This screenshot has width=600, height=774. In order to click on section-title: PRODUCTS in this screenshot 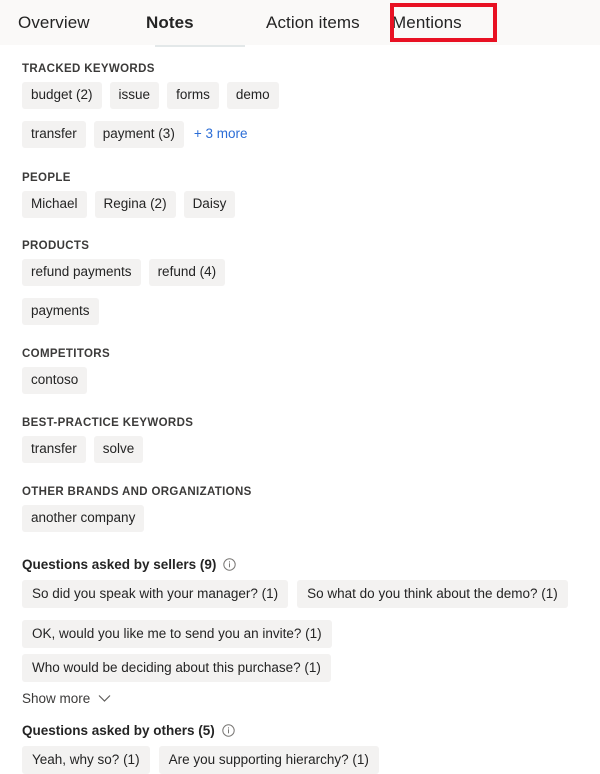, I will do `click(56, 246)`.